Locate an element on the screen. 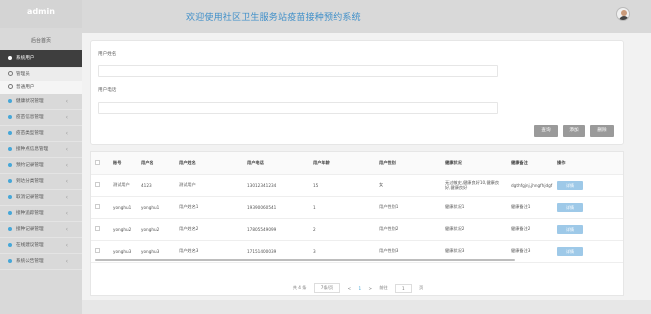 This screenshot has height=314, width=651. page-number-current: 1 is located at coordinates (359, 288).